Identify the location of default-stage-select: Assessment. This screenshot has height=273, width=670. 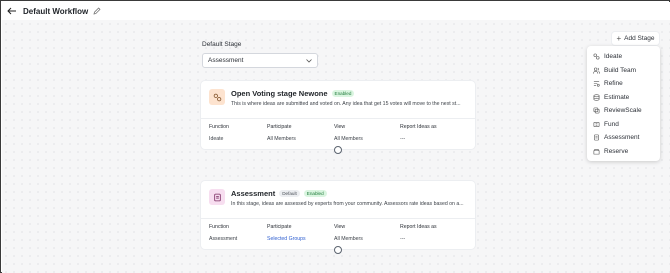
(260, 60).